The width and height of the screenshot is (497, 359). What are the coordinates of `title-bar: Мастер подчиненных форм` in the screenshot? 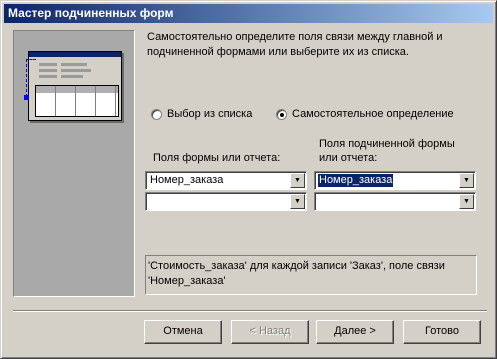 It's located at (248, 13).